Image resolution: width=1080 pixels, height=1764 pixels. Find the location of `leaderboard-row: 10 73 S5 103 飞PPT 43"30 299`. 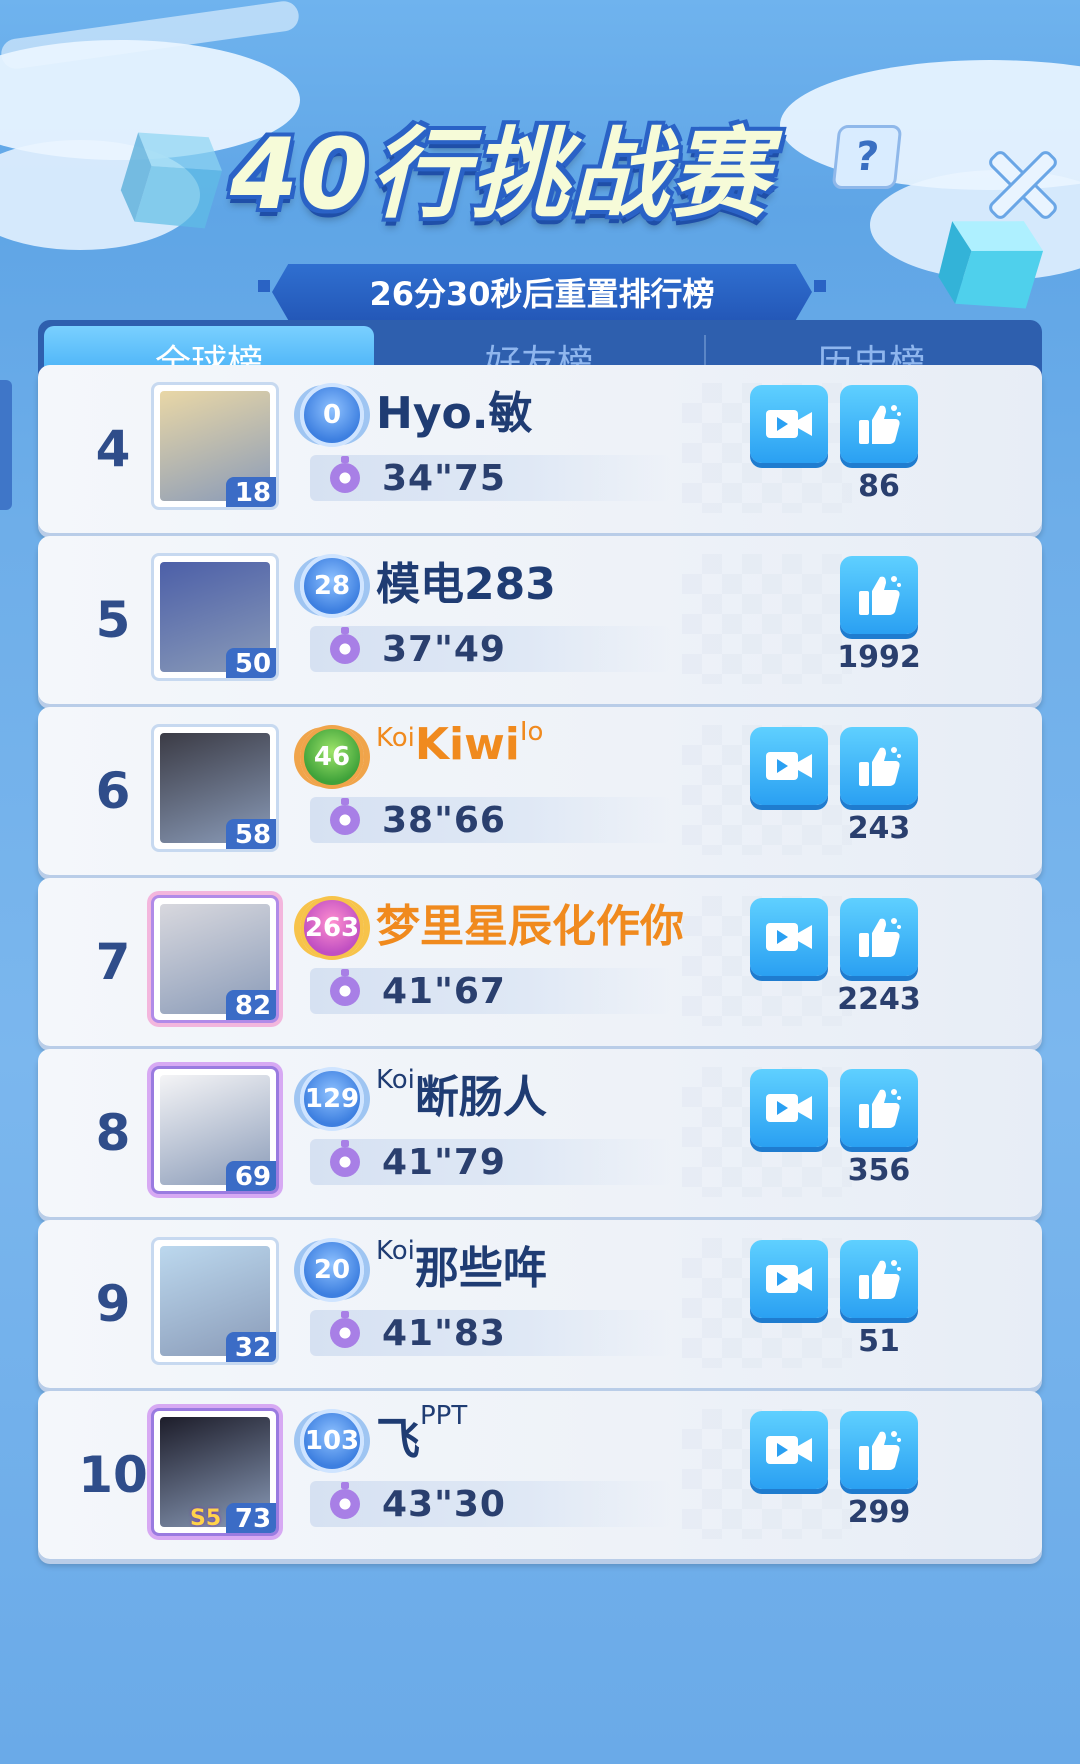

leaderboard-row: 10 73 S5 103 飞PPT 43"30 299 is located at coordinates (540, 1475).